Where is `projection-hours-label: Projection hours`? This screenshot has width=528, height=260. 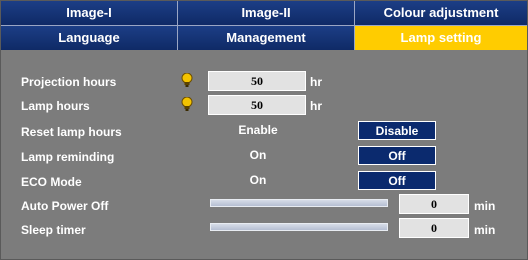 projection-hours-label: Projection hours is located at coordinates (69, 82).